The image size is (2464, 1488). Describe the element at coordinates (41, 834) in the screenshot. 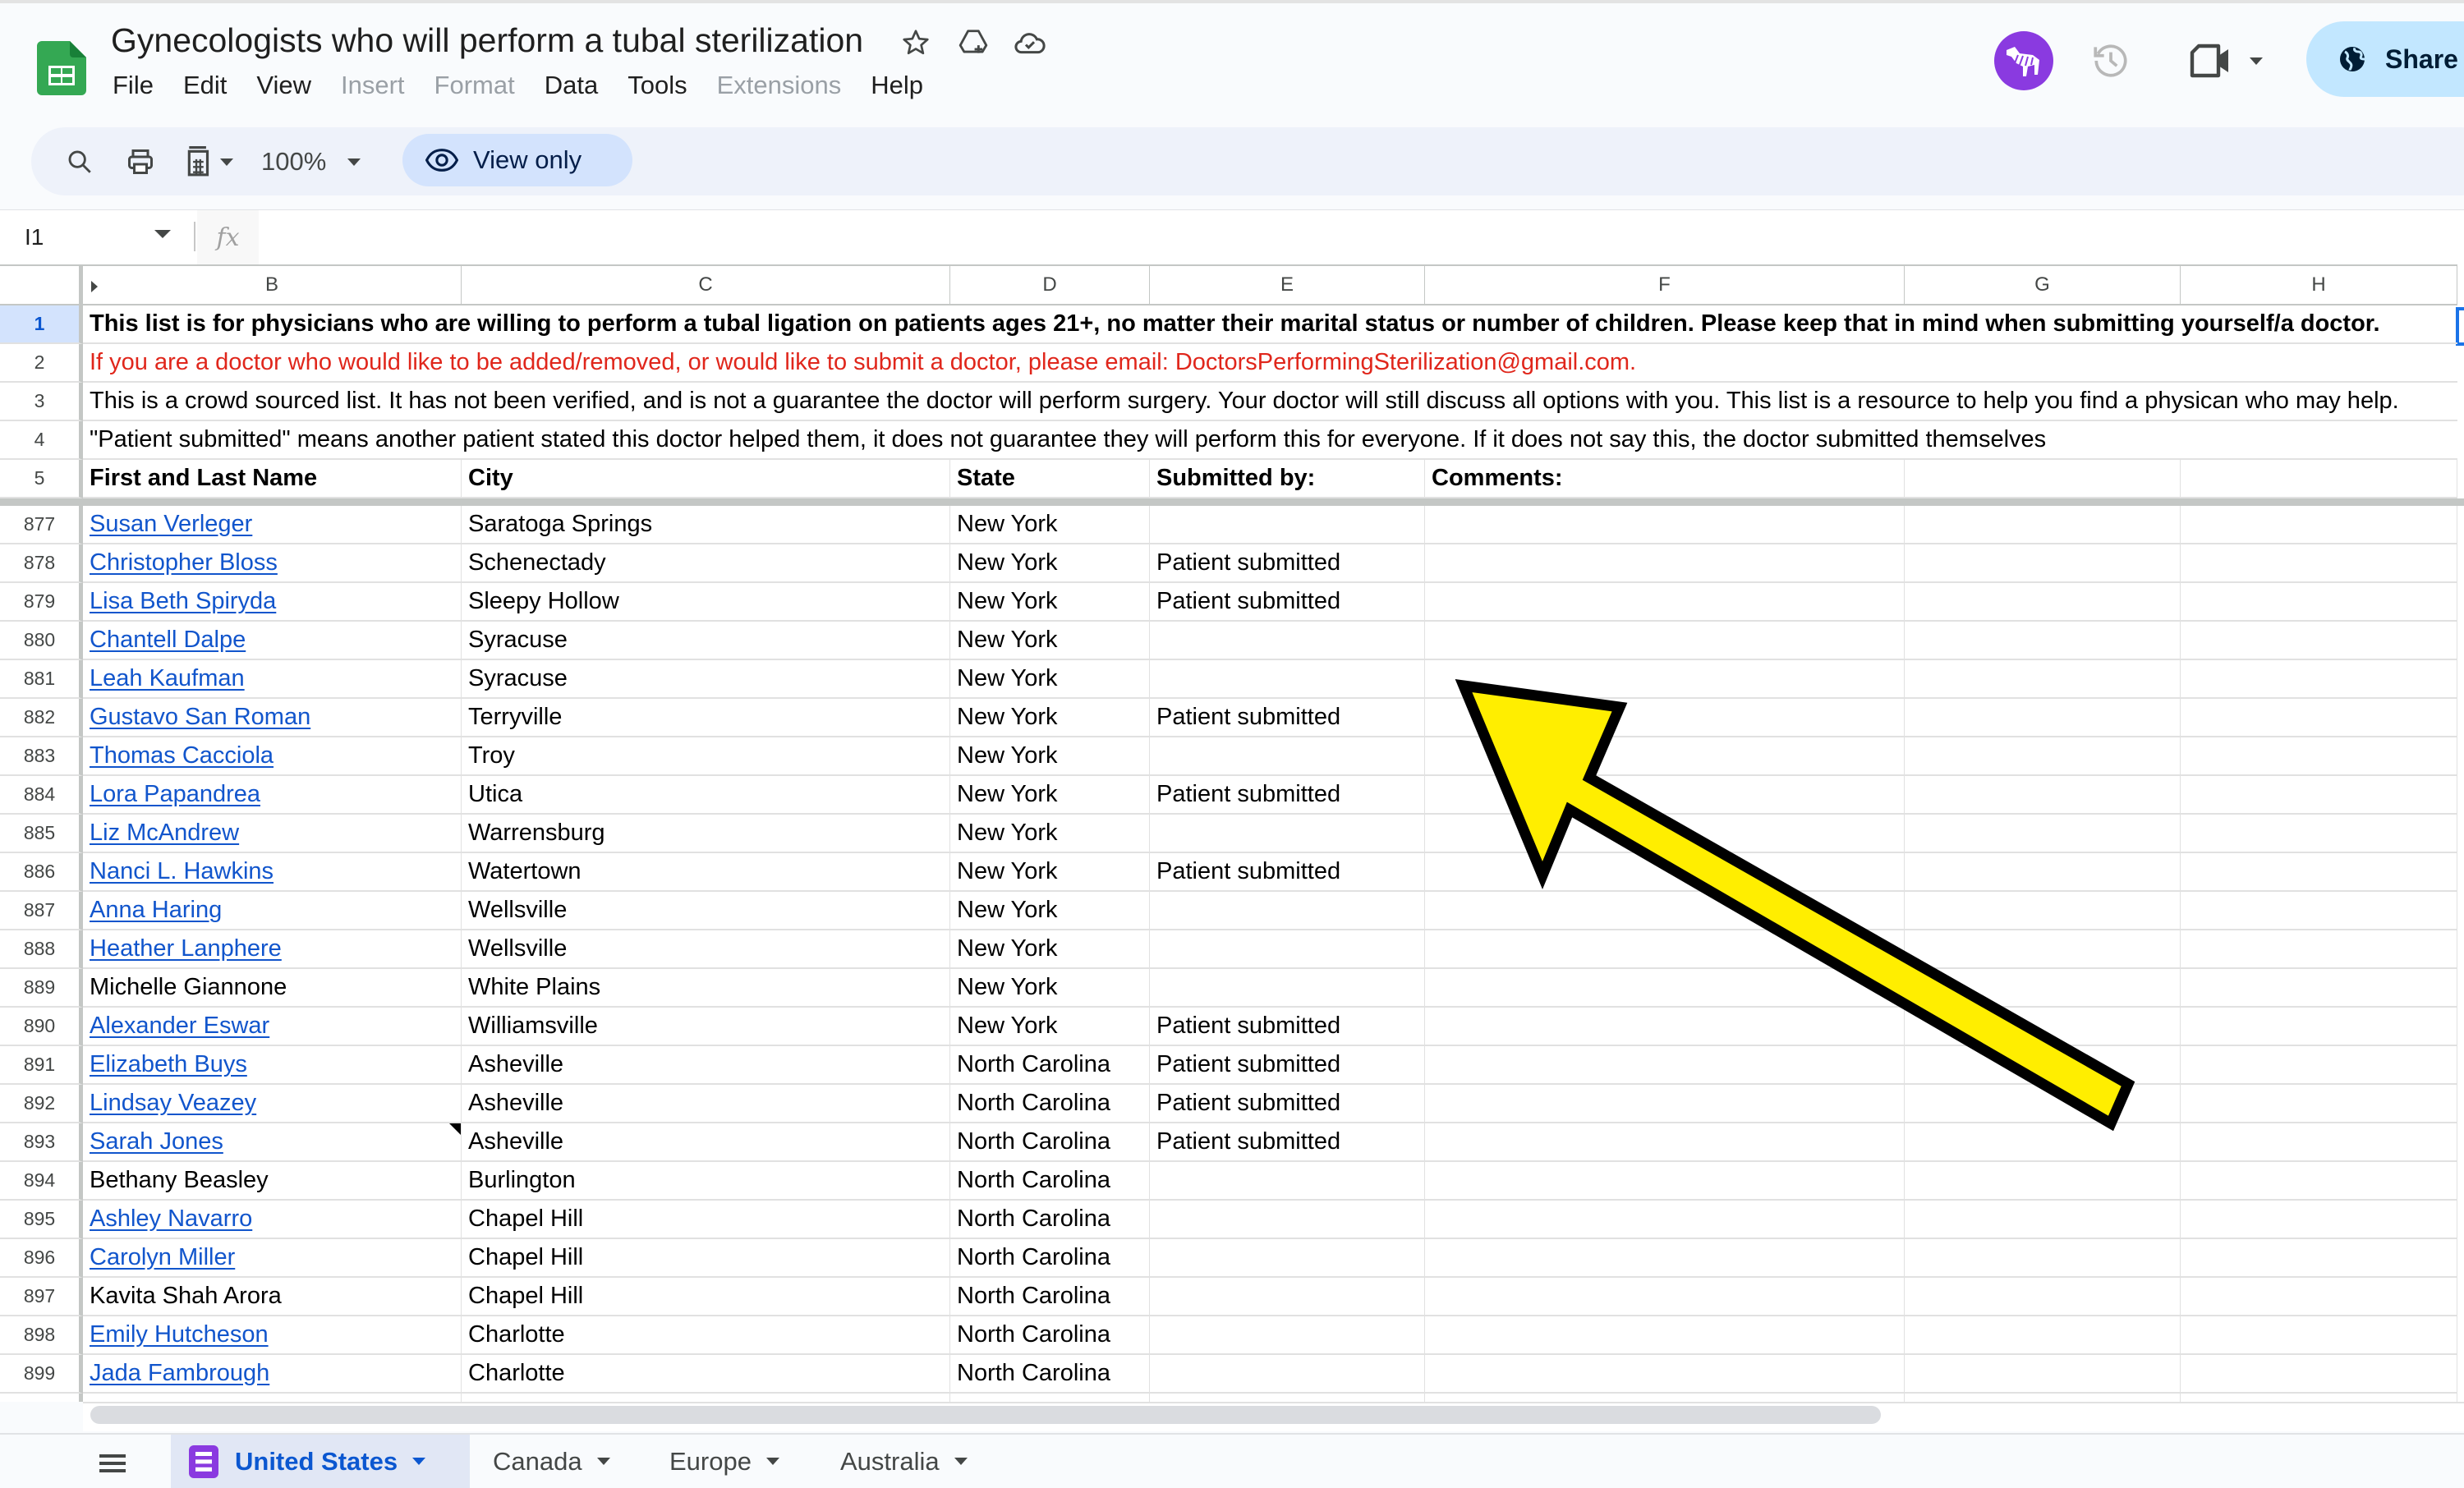

I see `row-number: 885` at that location.